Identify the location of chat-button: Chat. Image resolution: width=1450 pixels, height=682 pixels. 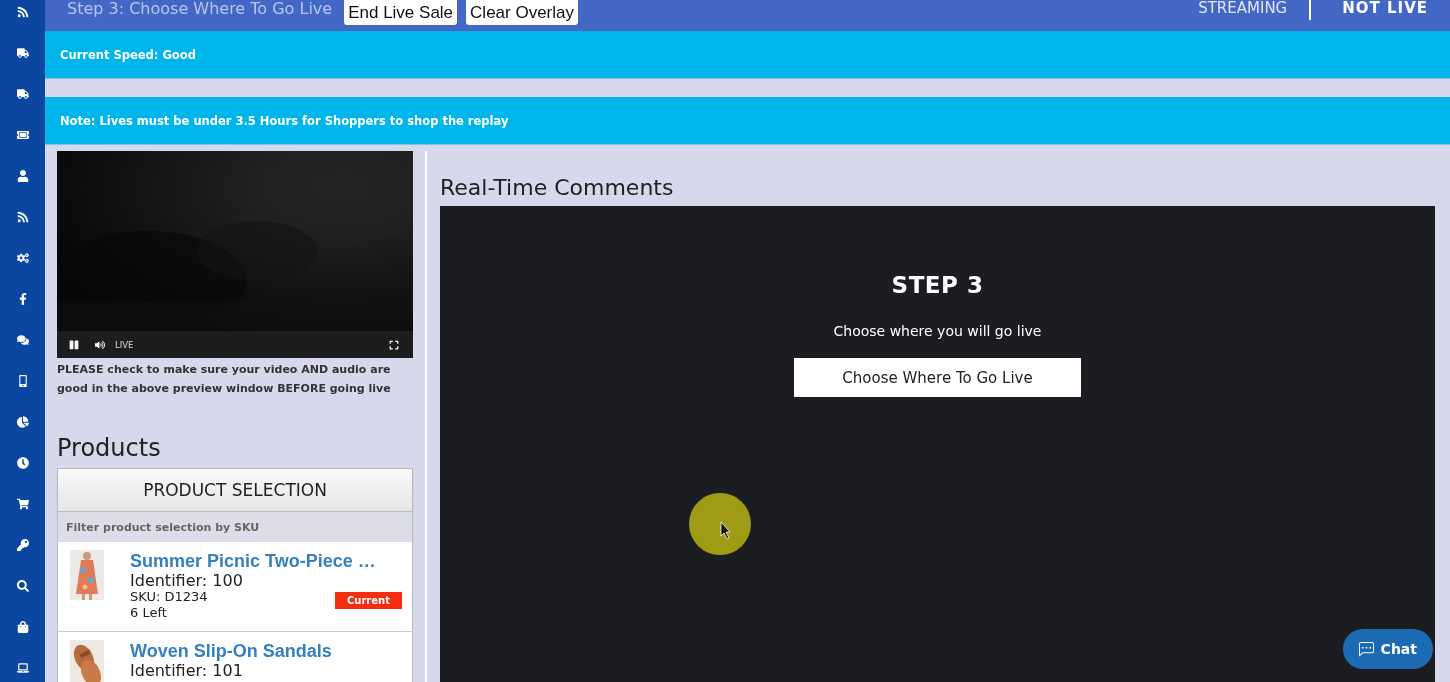
(1387, 649).